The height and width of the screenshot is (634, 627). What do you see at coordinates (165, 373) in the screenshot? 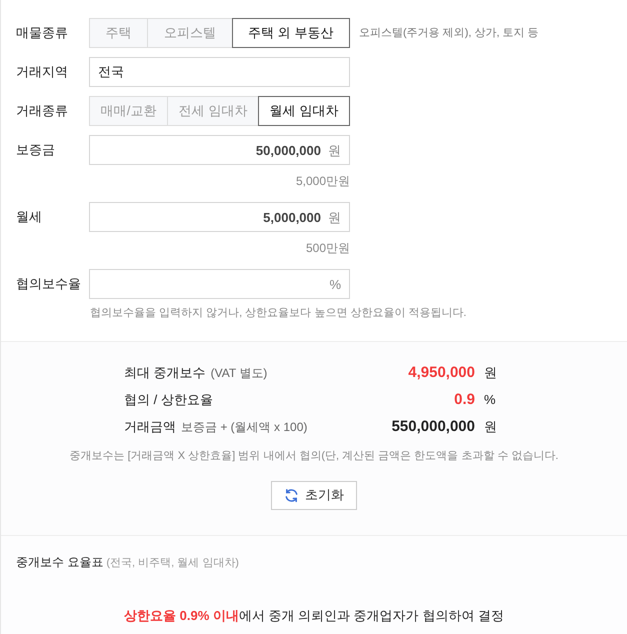
I see `summary-label: 최대 중개보수` at bounding box center [165, 373].